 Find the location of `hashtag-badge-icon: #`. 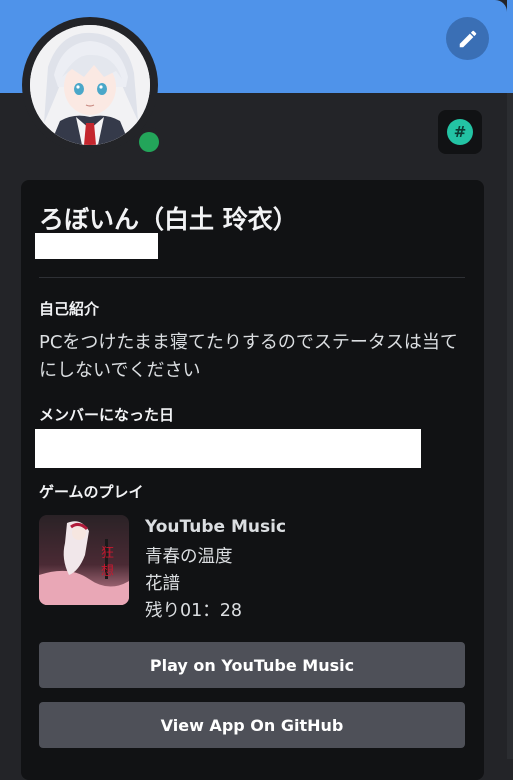

hashtag-badge-icon: # is located at coordinates (460, 132).